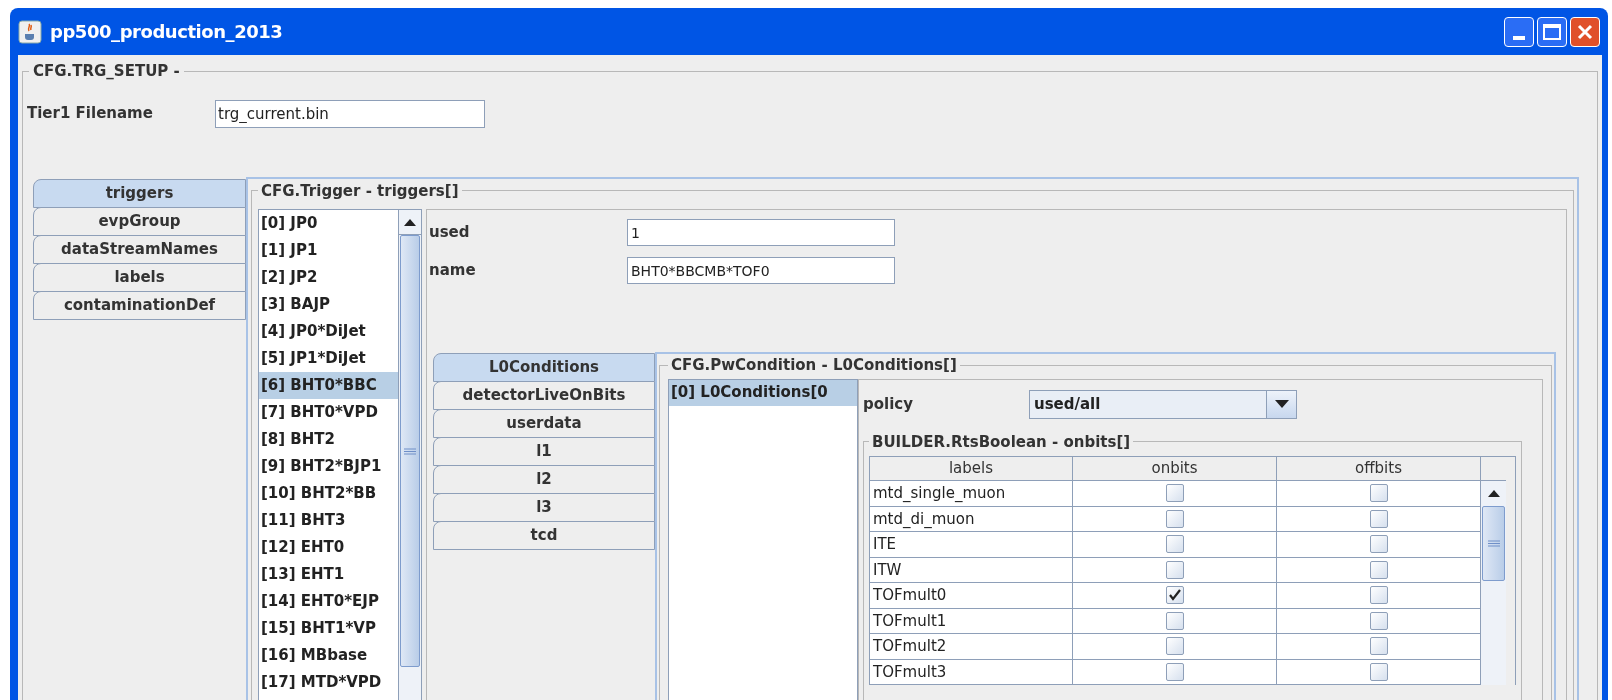 Image resolution: width=1612 pixels, height=700 pixels. What do you see at coordinates (328, 277) in the screenshot?
I see `list-item: [2] JP2` at bounding box center [328, 277].